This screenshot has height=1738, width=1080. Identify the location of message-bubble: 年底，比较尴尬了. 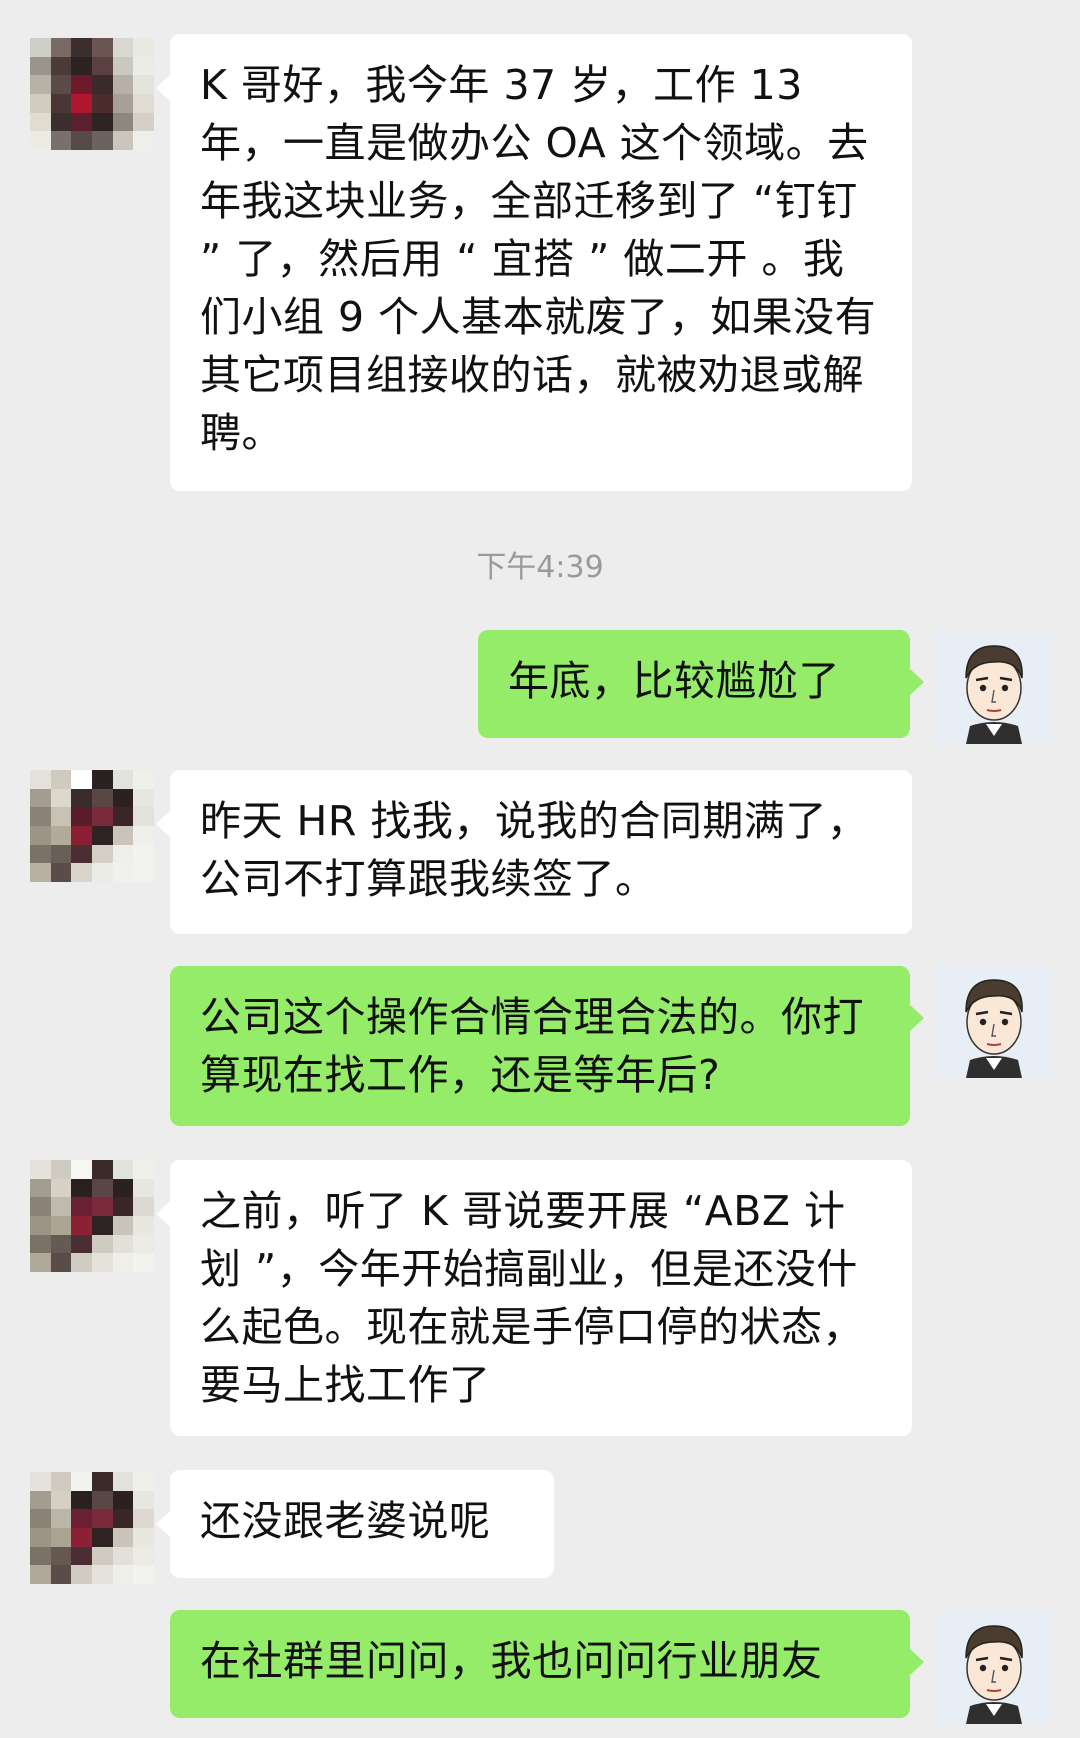
(701, 684).